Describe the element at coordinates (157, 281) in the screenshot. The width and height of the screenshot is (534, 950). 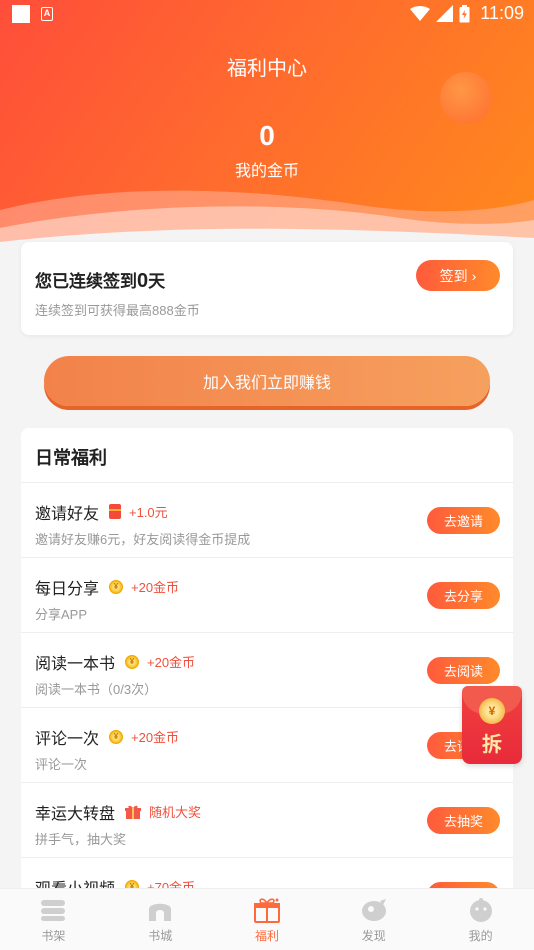
I see `checkin-title-suffix: 天` at that location.